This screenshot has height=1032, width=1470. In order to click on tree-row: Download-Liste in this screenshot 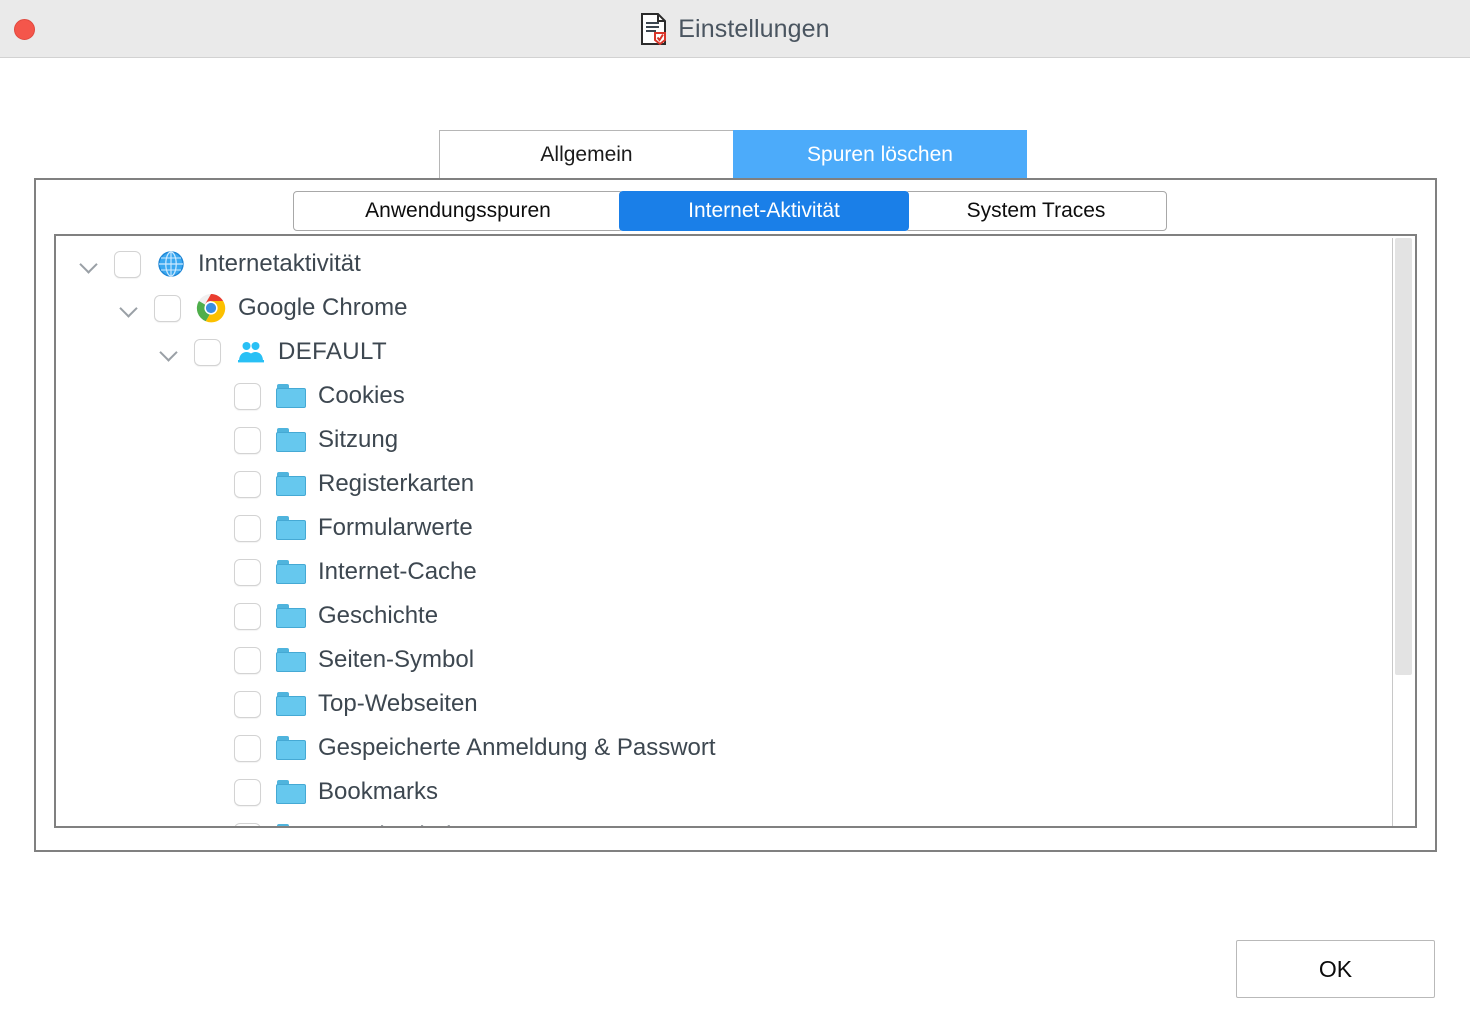, I will do `click(732, 820)`.